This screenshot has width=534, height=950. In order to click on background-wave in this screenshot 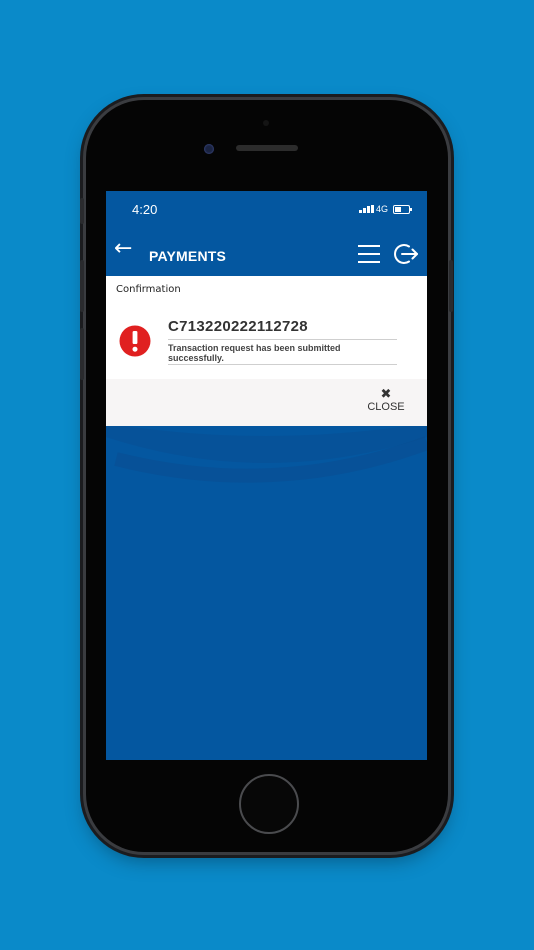, I will do `click(266, 453)`.